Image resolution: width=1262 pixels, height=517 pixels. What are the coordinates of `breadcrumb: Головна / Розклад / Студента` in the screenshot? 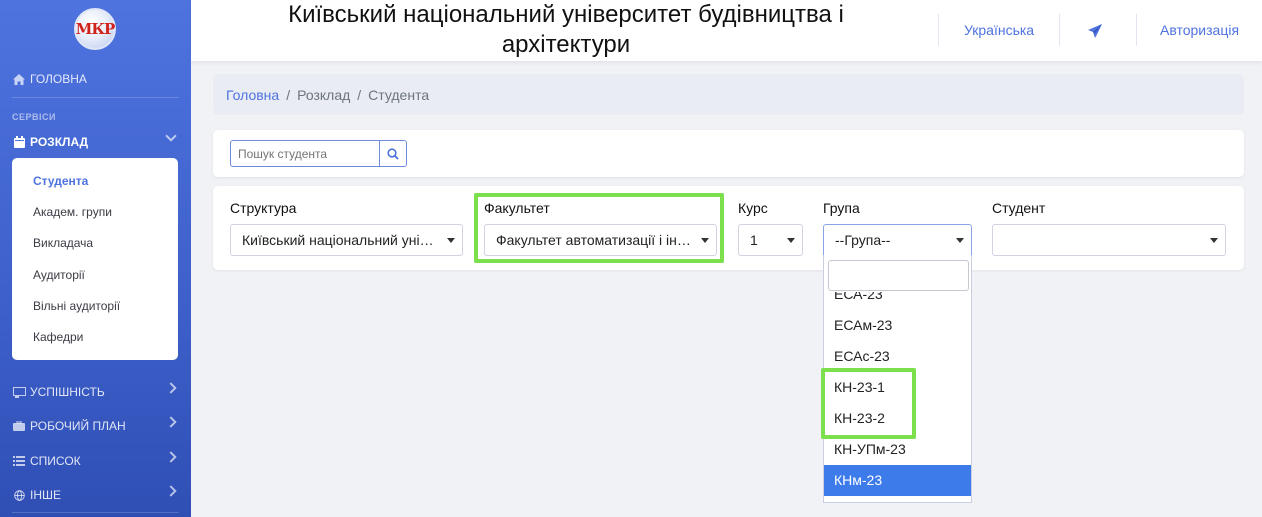 It's located at (728, 94).